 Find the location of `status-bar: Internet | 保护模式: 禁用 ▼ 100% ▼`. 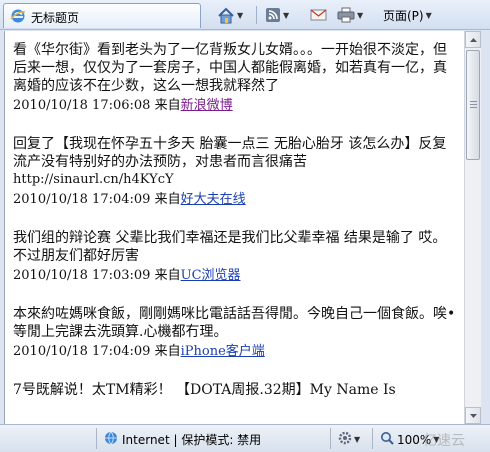

status-bar: Internet | 保护模式: 禁用 ▼ 100% ▼ is located at coordinates (245, 438).